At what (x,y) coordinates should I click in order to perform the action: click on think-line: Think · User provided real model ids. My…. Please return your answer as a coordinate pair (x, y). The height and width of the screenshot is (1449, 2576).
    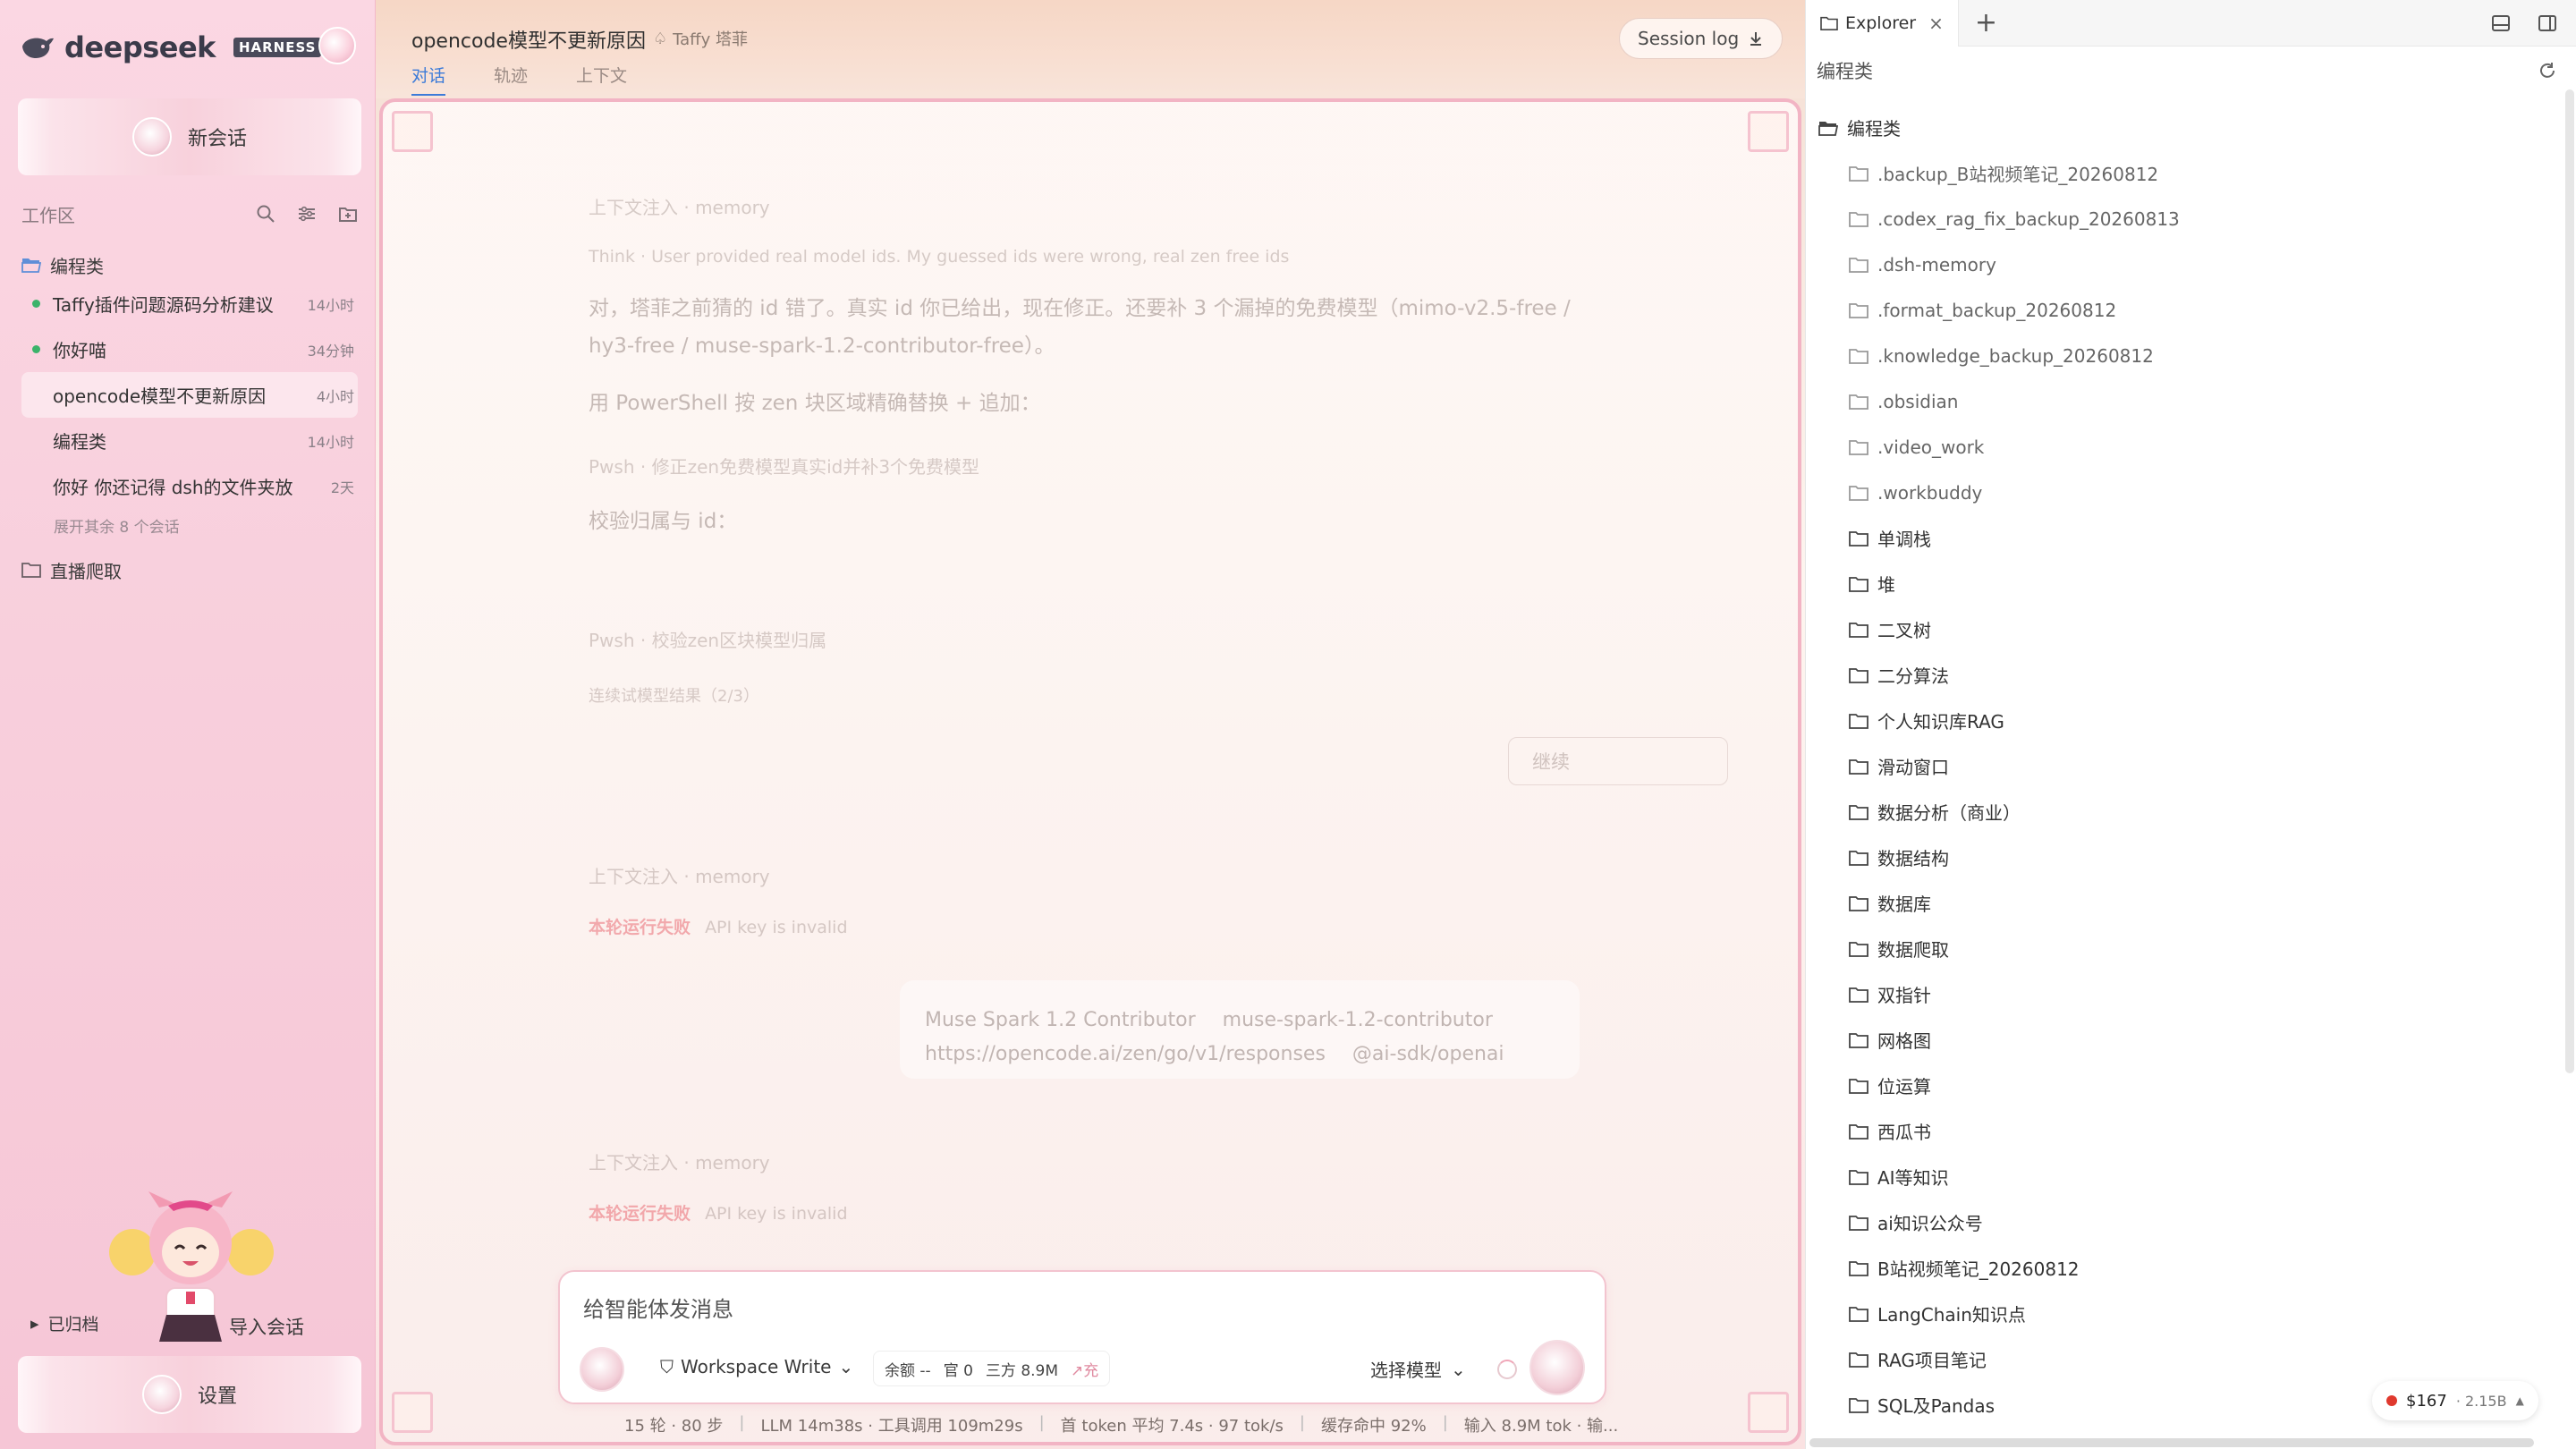
    Looking at the image, I should click on (939, 257).